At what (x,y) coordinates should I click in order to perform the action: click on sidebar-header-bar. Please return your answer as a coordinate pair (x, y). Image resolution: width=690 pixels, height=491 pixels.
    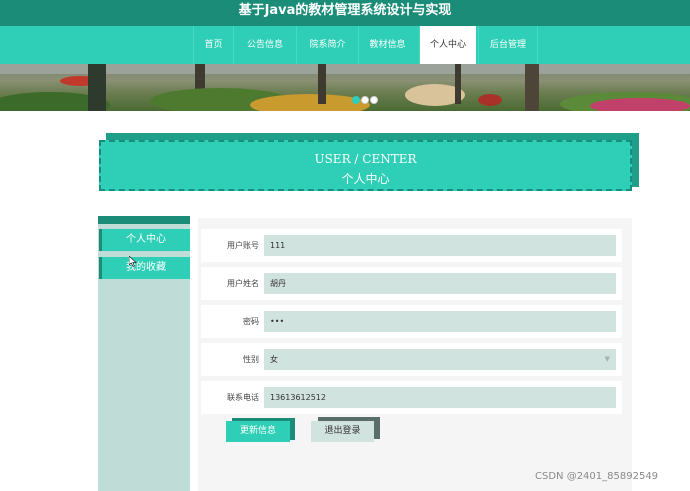
    Looking at the image, I should click on (144, 220).